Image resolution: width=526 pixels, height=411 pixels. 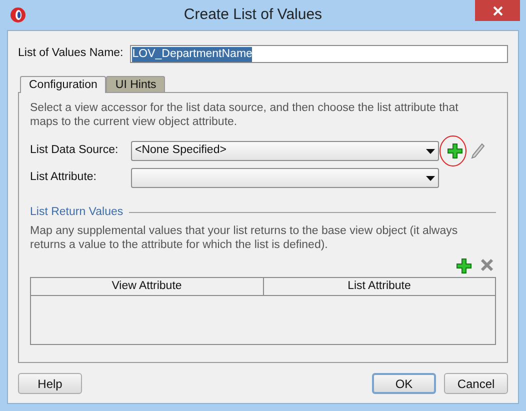 What do you see at coordinates (75, 150) in the screenshot?
I see `field-label: List Data Source:` at bounding box center [75, 150].